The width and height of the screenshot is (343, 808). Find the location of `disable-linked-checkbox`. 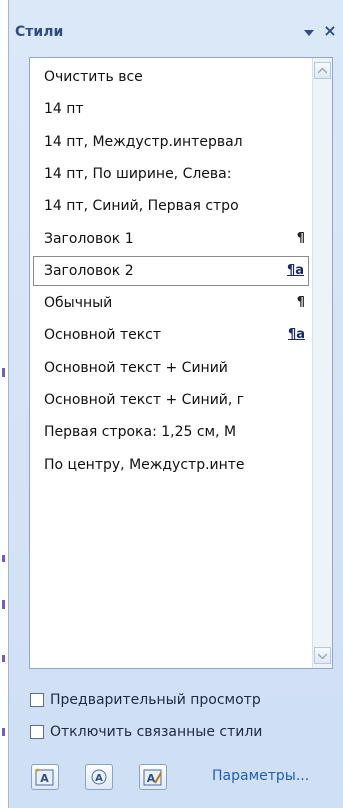

disable-linked-checkbox is located at coordinates (37, 732).